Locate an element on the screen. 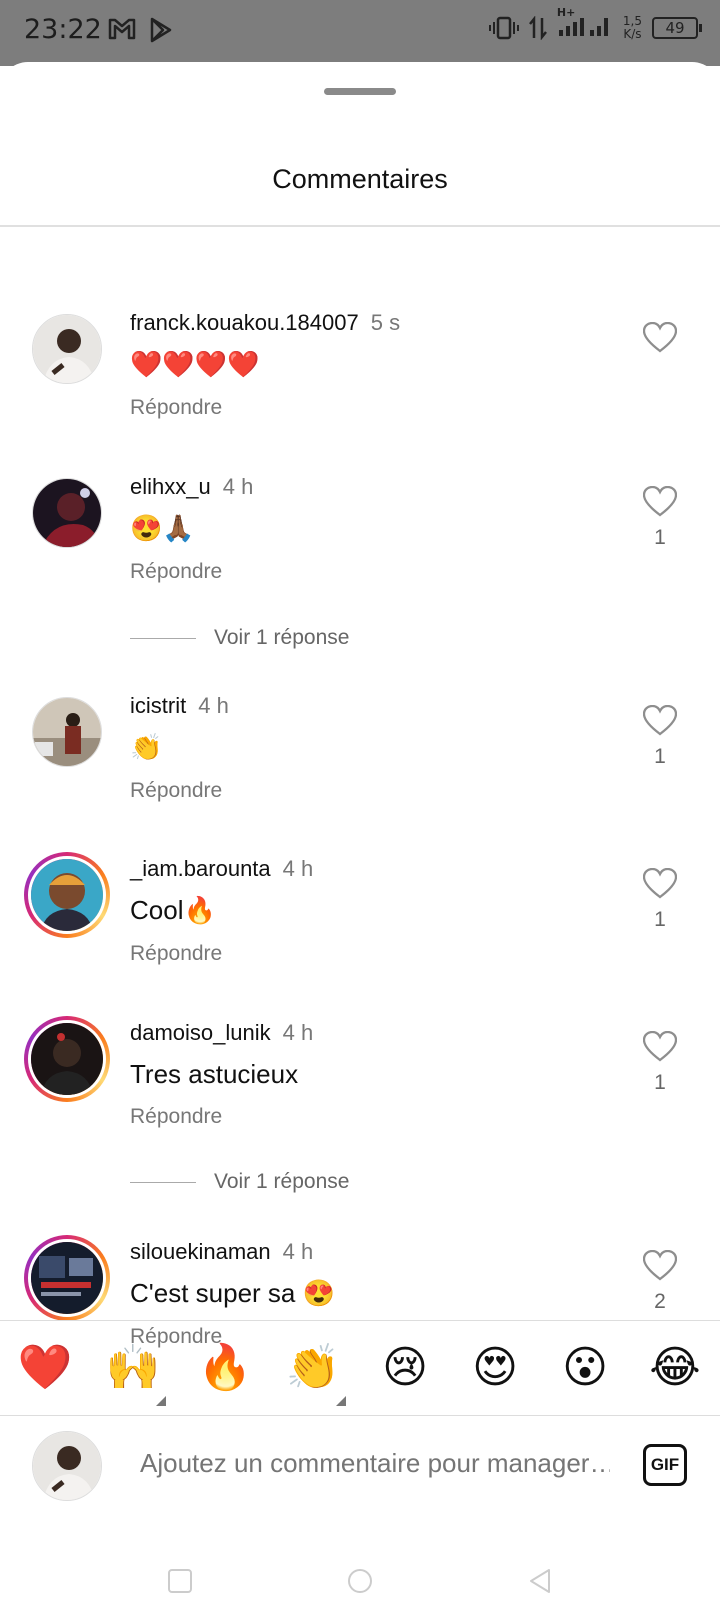  emoji-raised-hands: 🙌 is located at coordinates (133, 1372).